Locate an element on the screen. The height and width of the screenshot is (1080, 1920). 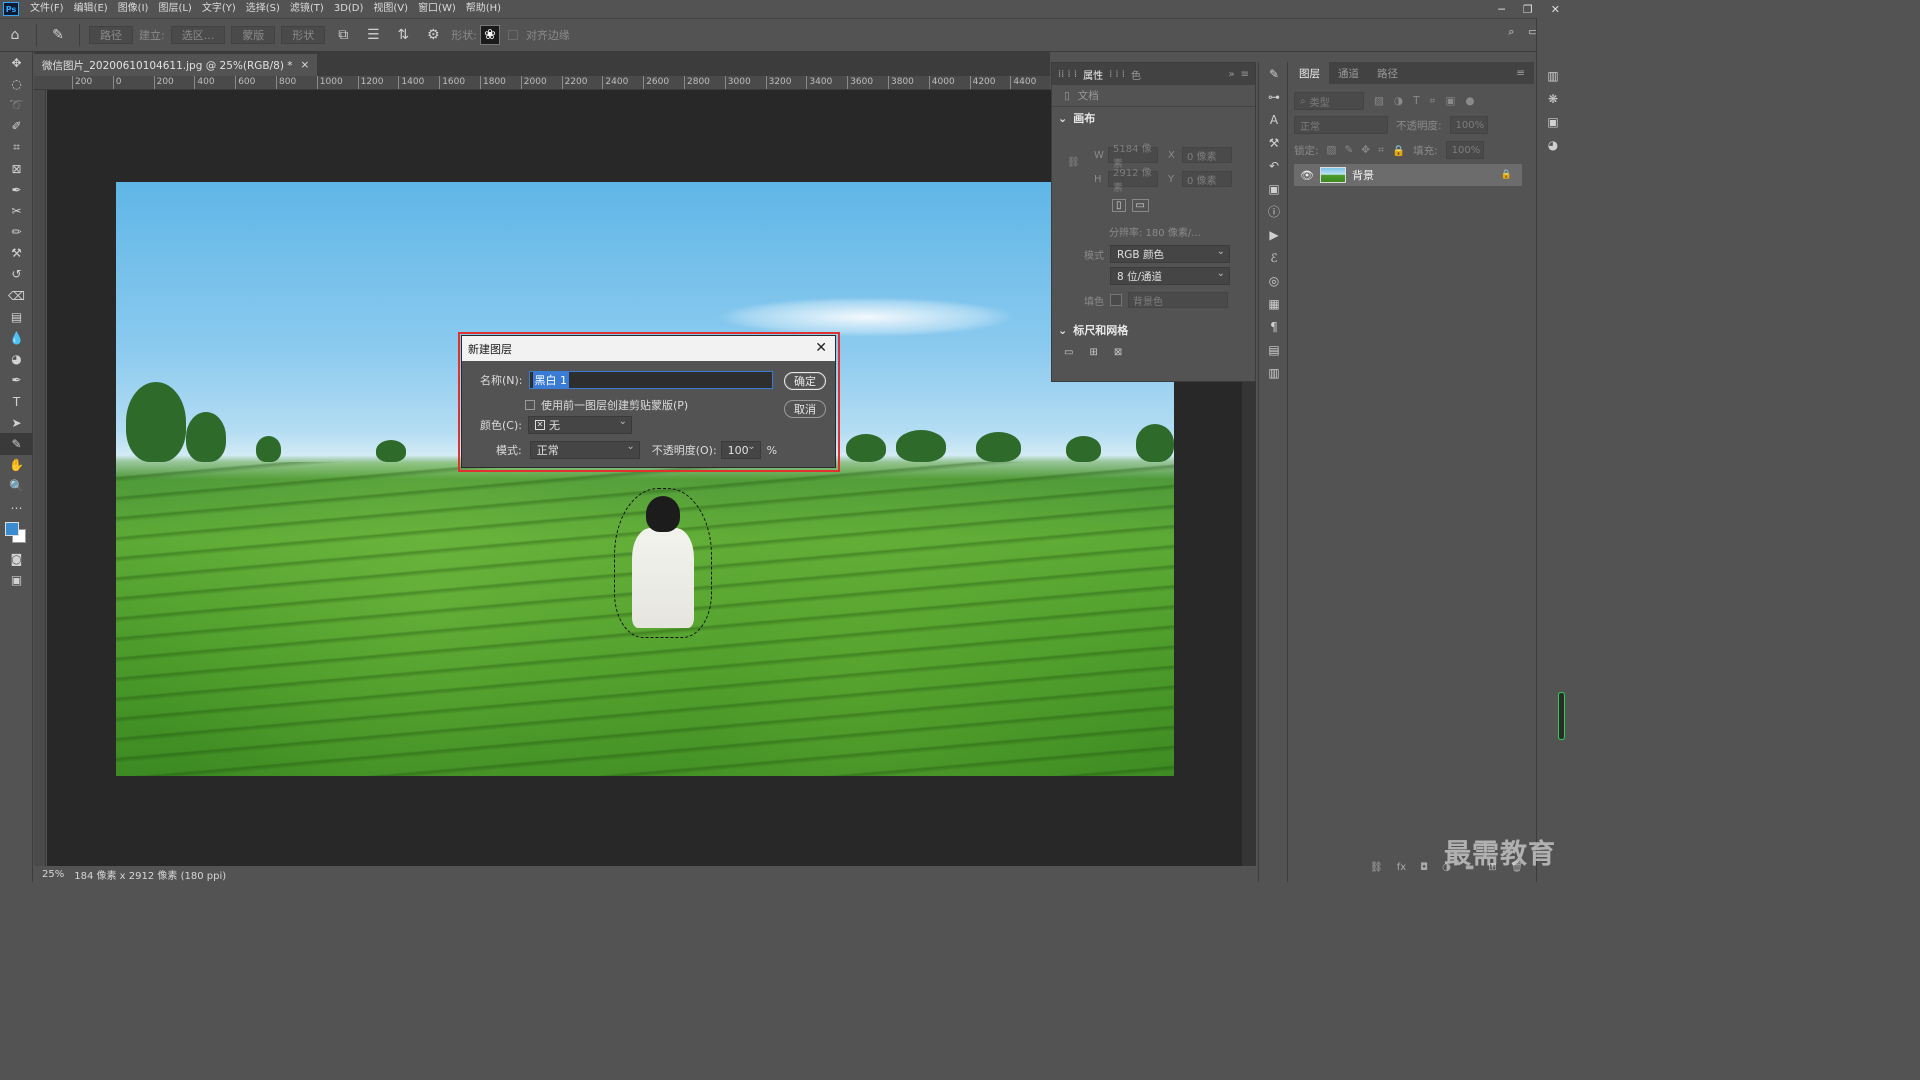
lock-pixels-icon: ▨ is located at coordinates (1332, 150).